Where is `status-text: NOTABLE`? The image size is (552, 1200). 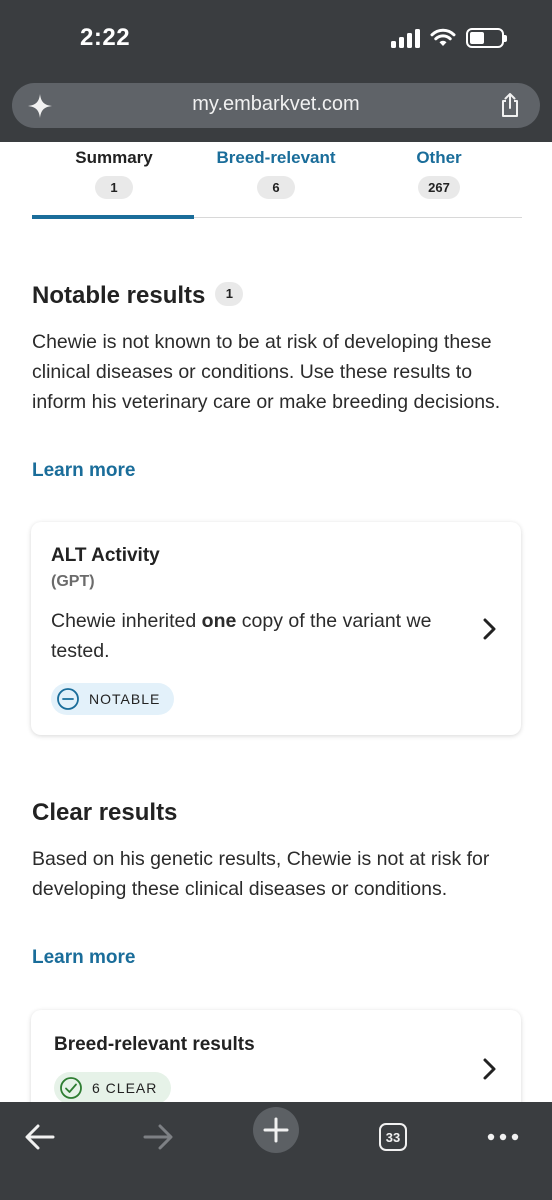 status-text: NOTABLE is located at coordinates (125, 699).